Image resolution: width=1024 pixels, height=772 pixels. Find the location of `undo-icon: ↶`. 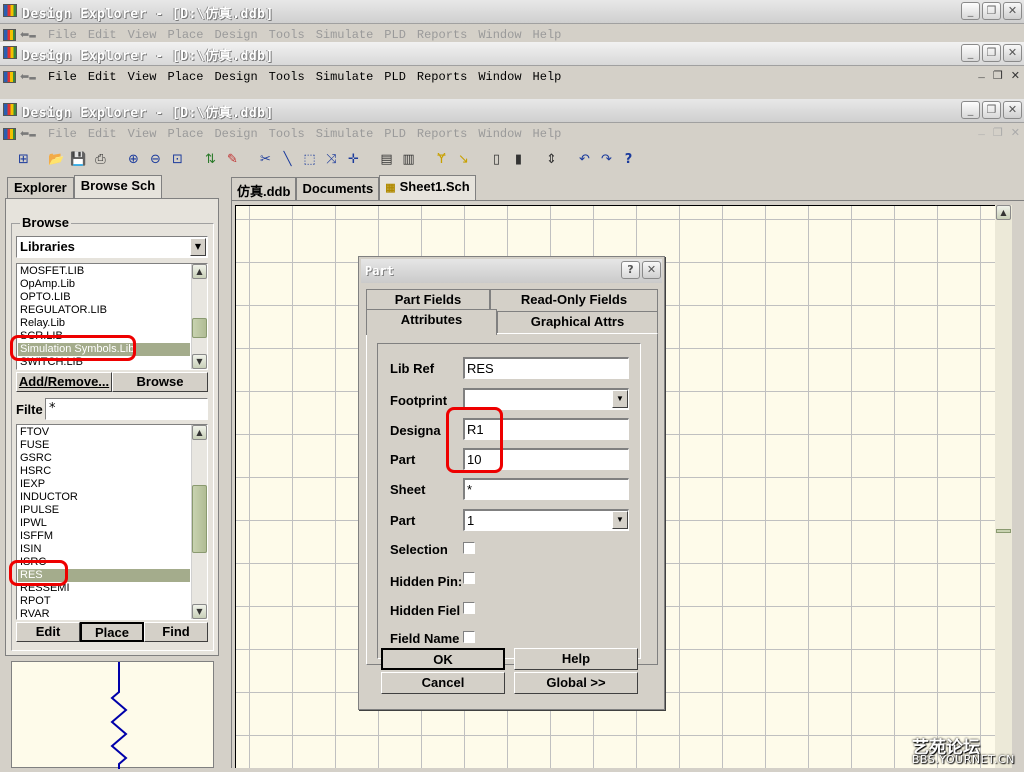

undo-icon: ↶ is located at coordinates (584, 159).